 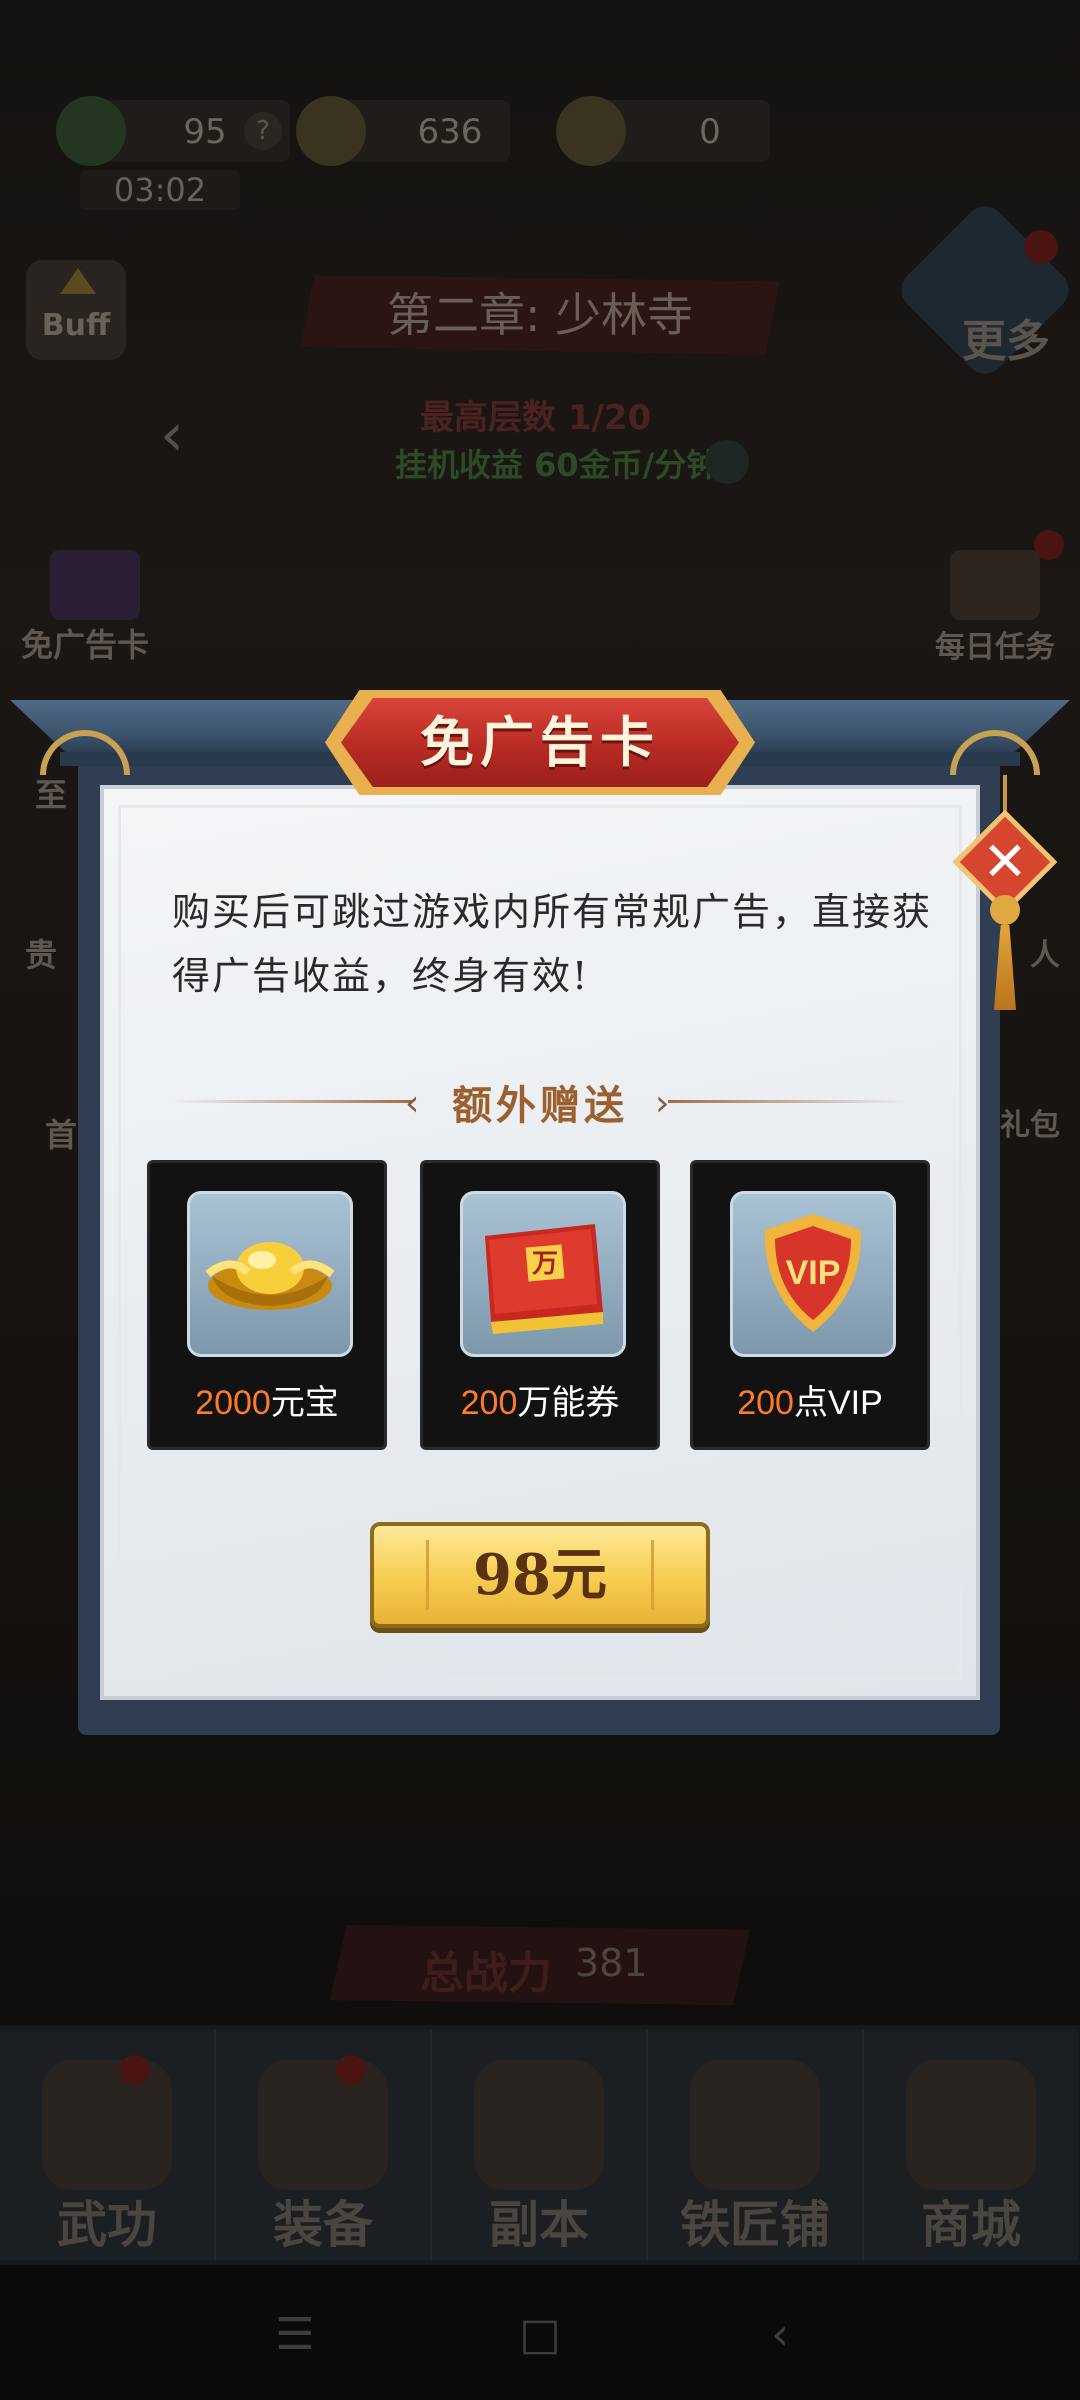 What do you see at coordinates (91, 131) in the screenshot?
I see `green-flag-icon` at bounding box center [91, 131].